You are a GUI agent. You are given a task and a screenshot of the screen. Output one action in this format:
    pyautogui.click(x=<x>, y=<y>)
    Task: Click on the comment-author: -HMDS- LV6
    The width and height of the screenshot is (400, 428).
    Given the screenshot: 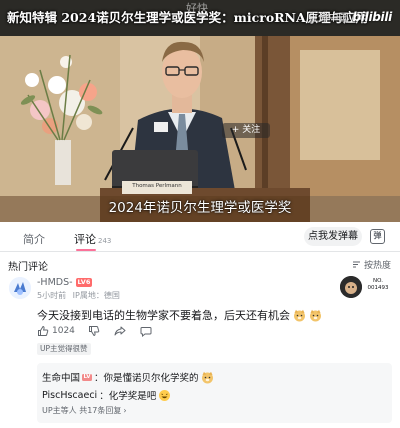 What is the action you would take?
    pyautogui.click(x=65, y=282)
    